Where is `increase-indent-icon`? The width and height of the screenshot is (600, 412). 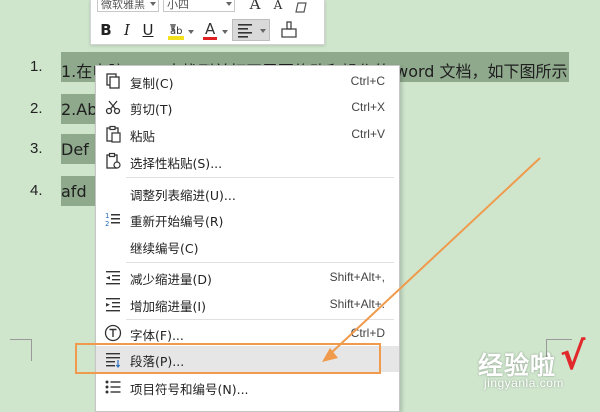 increase-indent-icon is located at coordinates (113, 304).